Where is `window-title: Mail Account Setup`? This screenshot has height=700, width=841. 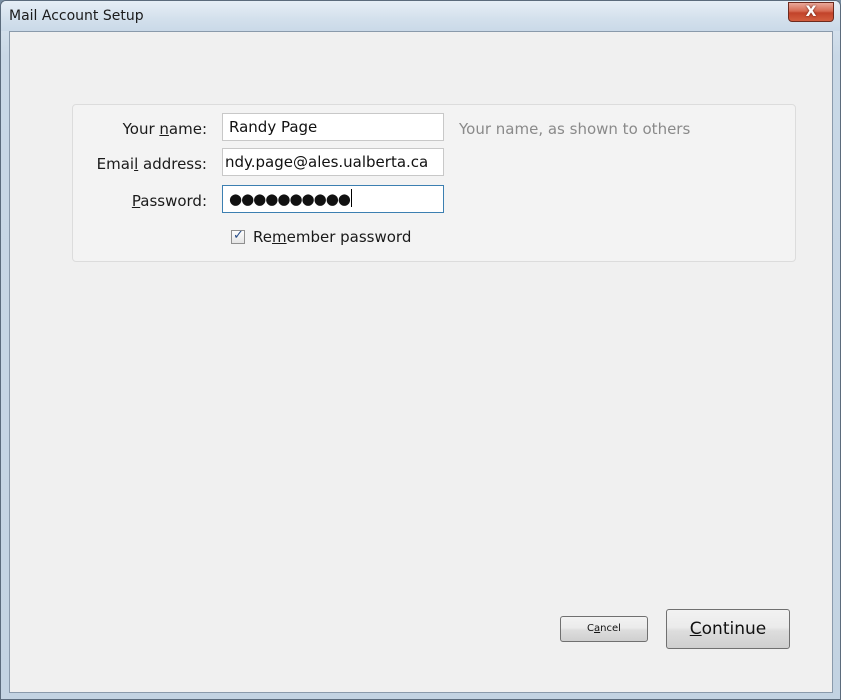
window-title: Mail Account Setup is located at coordinates (76, 16).